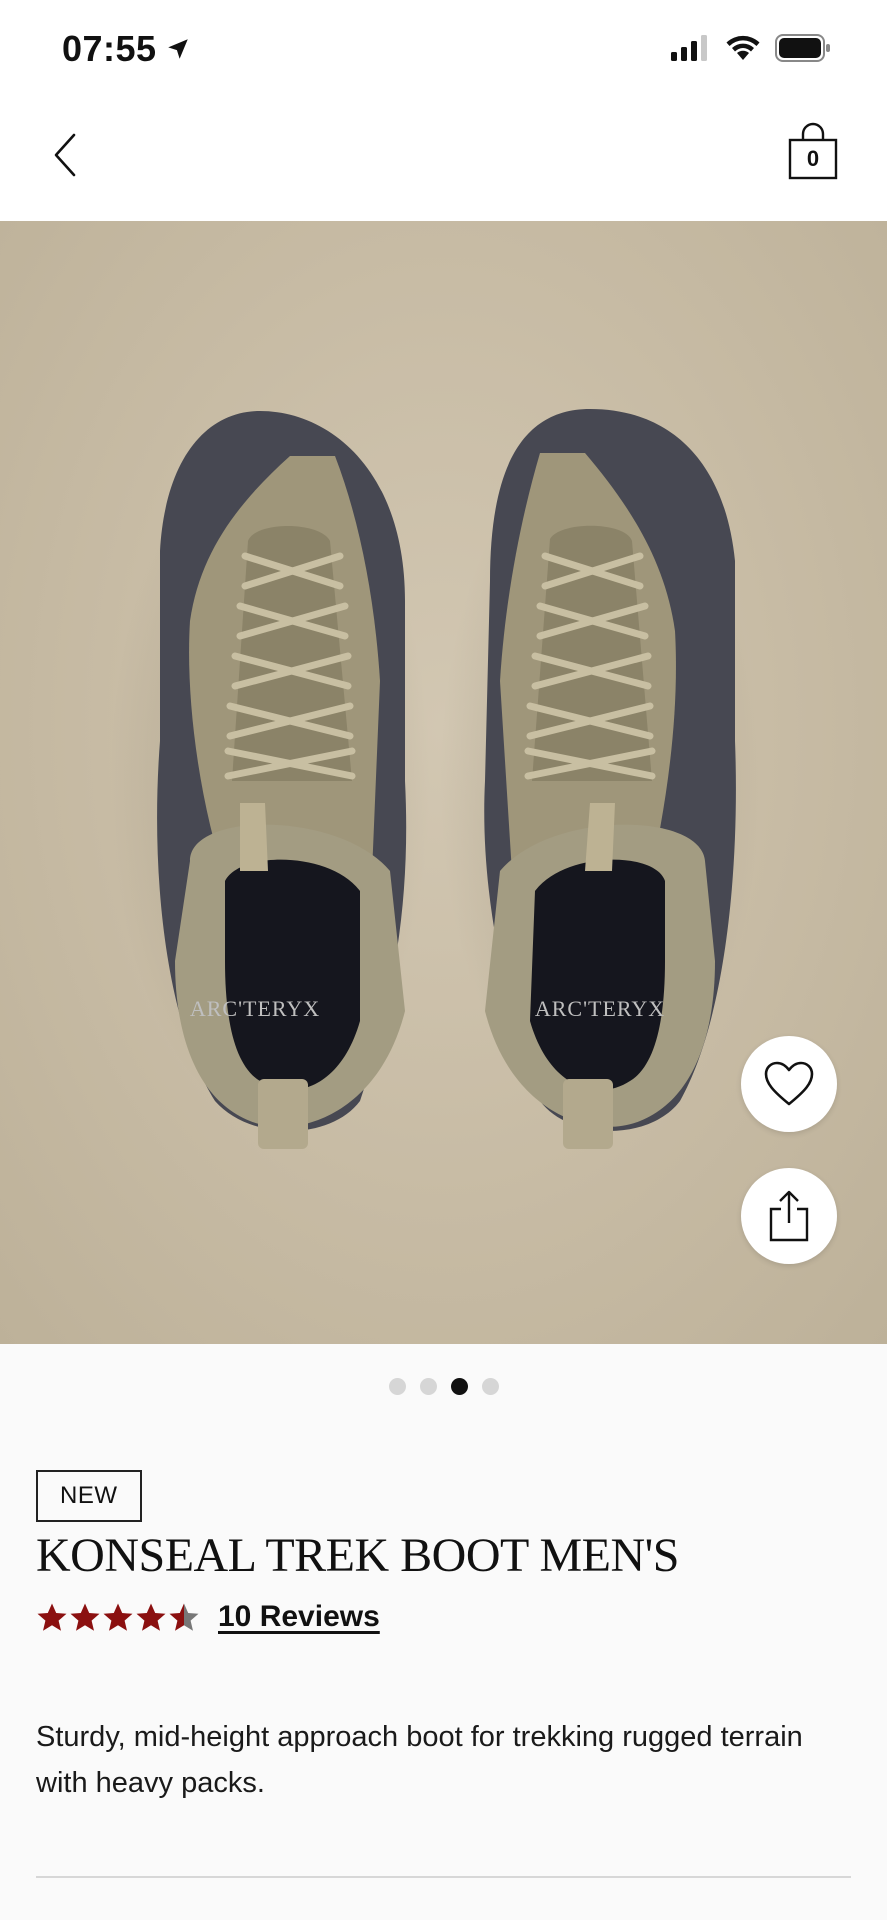 The image size is (887, 1920). Describe the element at coordinates (208, 1617) in the screenshot. I see `product-rating: 10 Reviews` at that location.